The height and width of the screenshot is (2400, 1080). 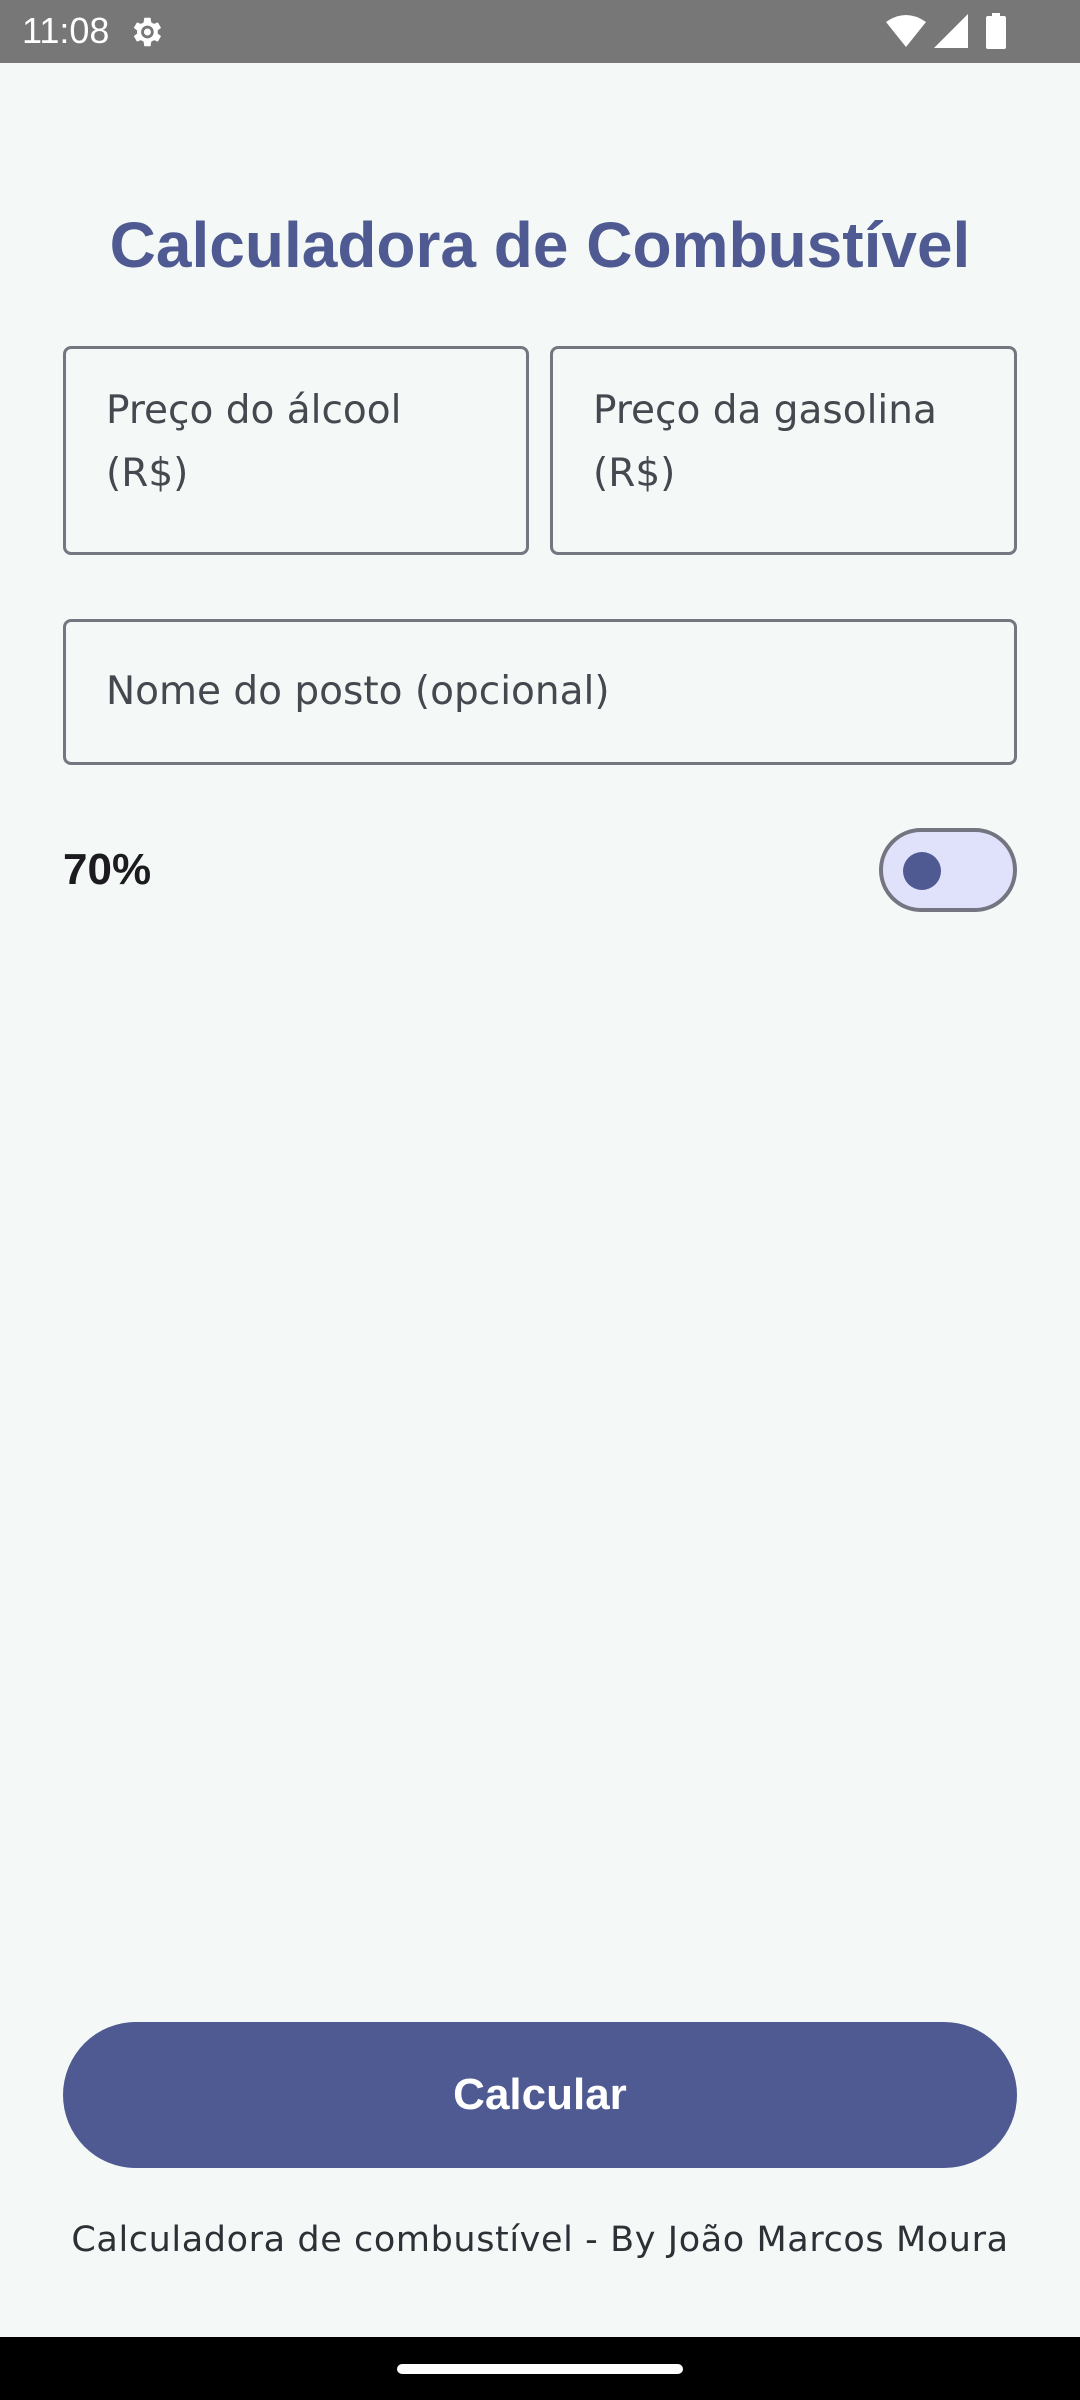 I want to click on signal-icon, so click(x=951, y=31).